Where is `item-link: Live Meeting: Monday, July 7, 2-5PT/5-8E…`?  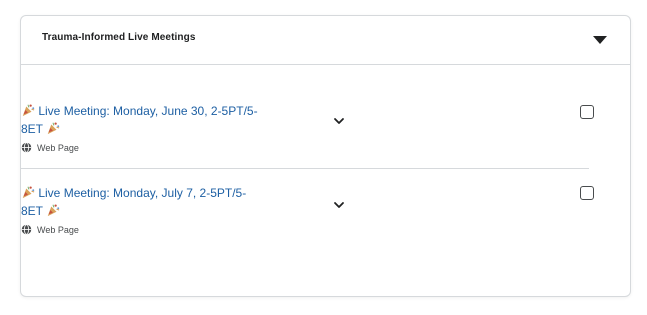 item-link: Live Meeting: Monday, July 7, 2-5PT/5-8E… is located at coordinates (141, 202).